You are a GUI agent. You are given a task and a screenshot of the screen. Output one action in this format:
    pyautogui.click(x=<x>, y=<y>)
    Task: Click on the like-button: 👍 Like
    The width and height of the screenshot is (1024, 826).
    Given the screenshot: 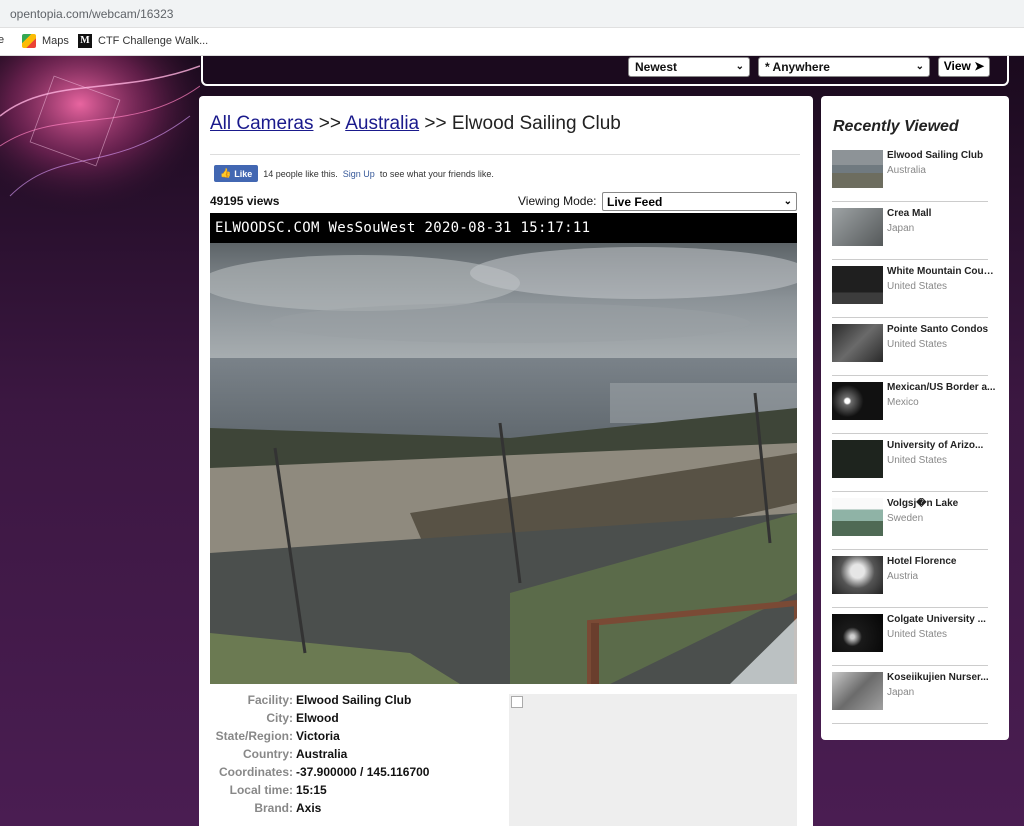 What is the action you would take?
    pyautogui.click(x=236, y=173)
    